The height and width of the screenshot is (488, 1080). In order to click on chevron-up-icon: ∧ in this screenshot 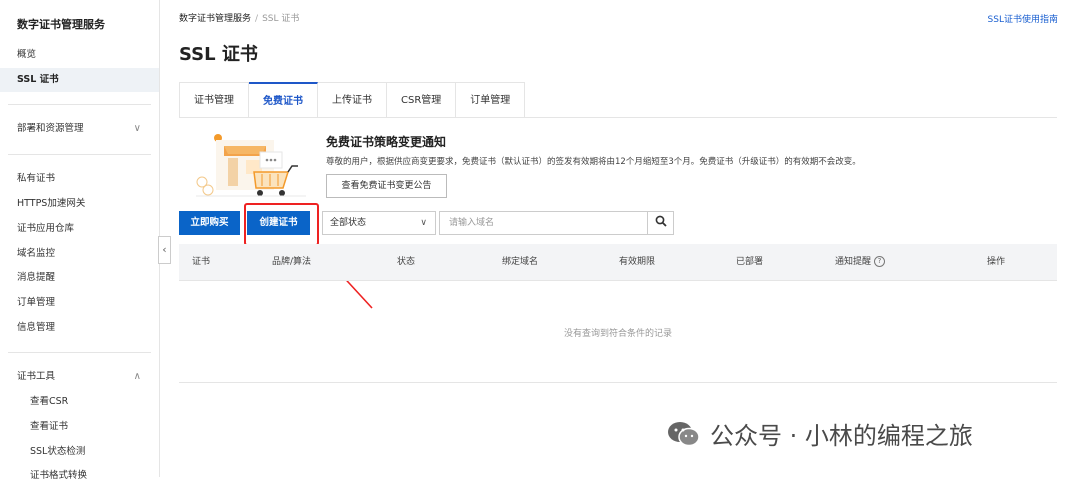, I will do `click(137, 376)`.